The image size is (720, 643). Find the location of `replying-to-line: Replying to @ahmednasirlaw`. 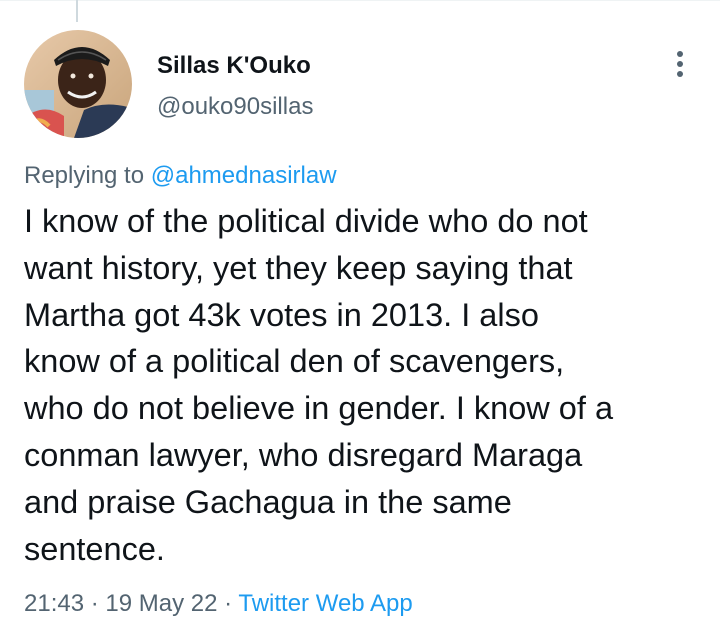

replying-to-line: Replying to @ahmednasirlaw is located at coordinates (180, 176).